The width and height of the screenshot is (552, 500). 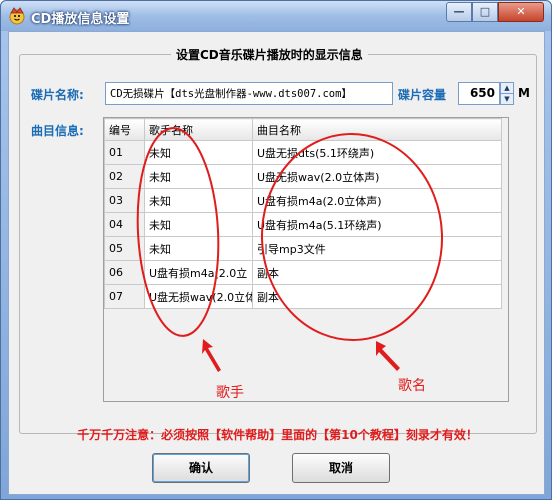 I want to click on cell-singer: U盘无损wav(2.0立体, so click(x=198, y=296).